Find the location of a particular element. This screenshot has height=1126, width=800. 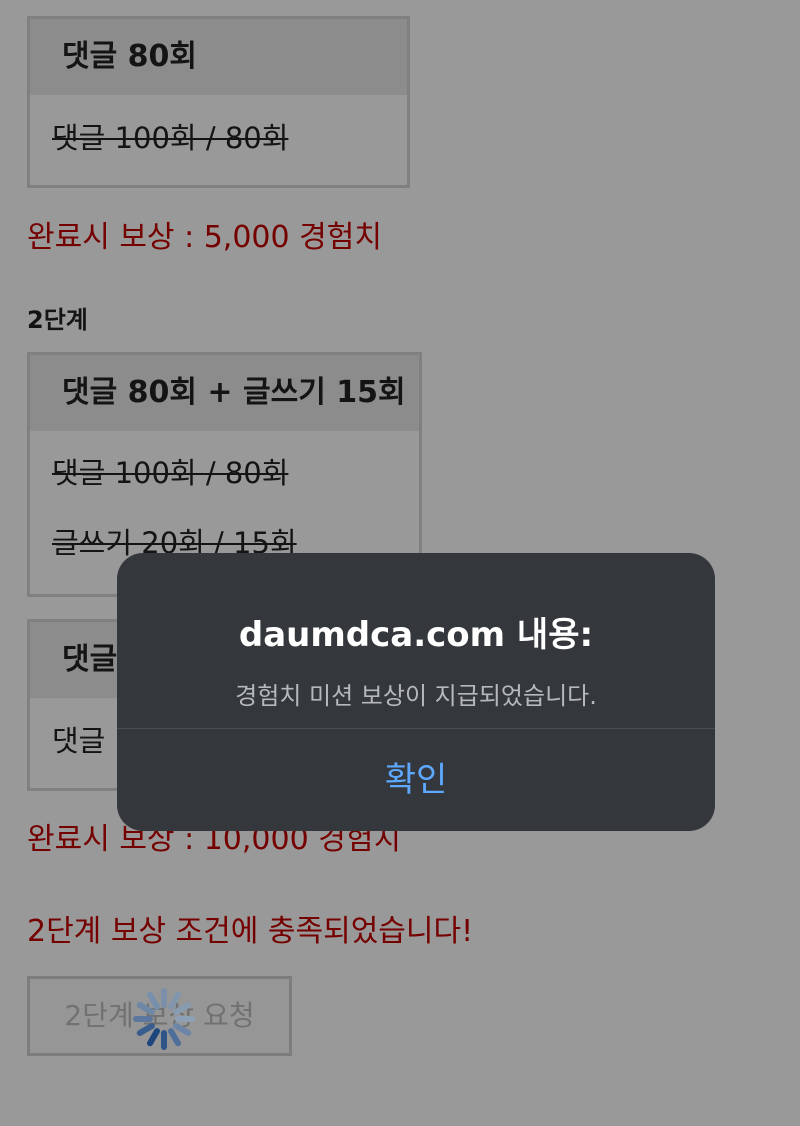

alert-message: 경험치 미션 보상이 지급되었습니다. is located at coordinates (416, 696).